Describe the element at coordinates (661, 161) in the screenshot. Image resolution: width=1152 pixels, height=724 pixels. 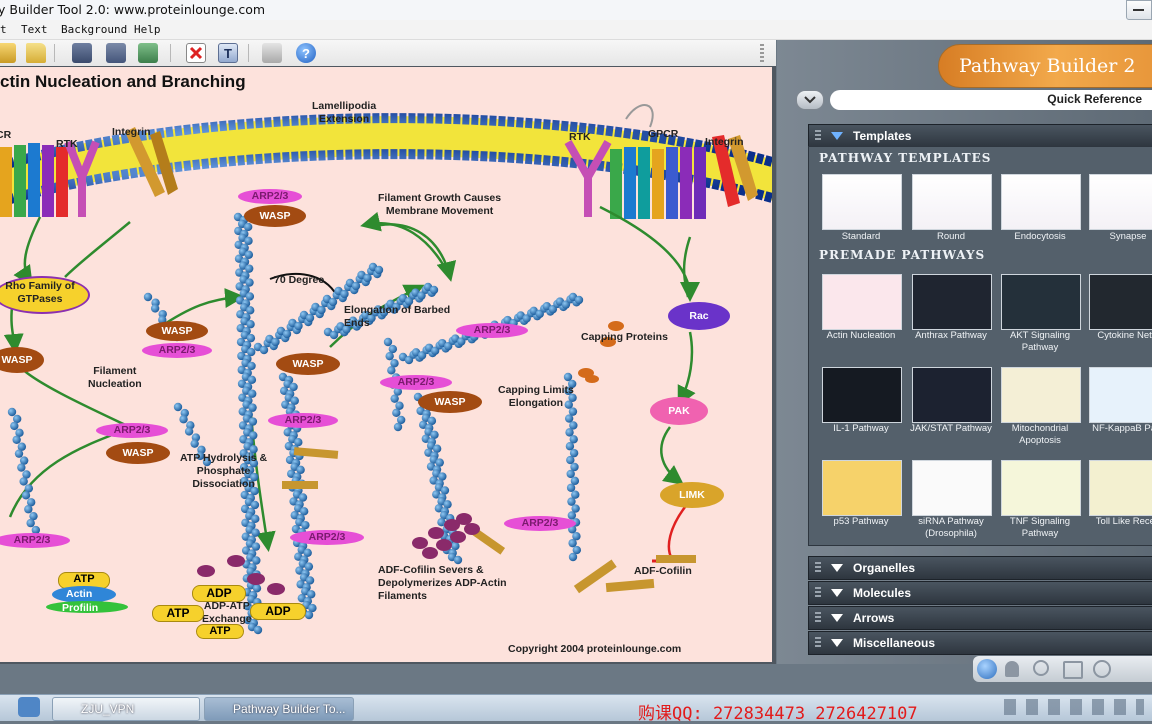
I see `right-receptor-cluster` at that location.